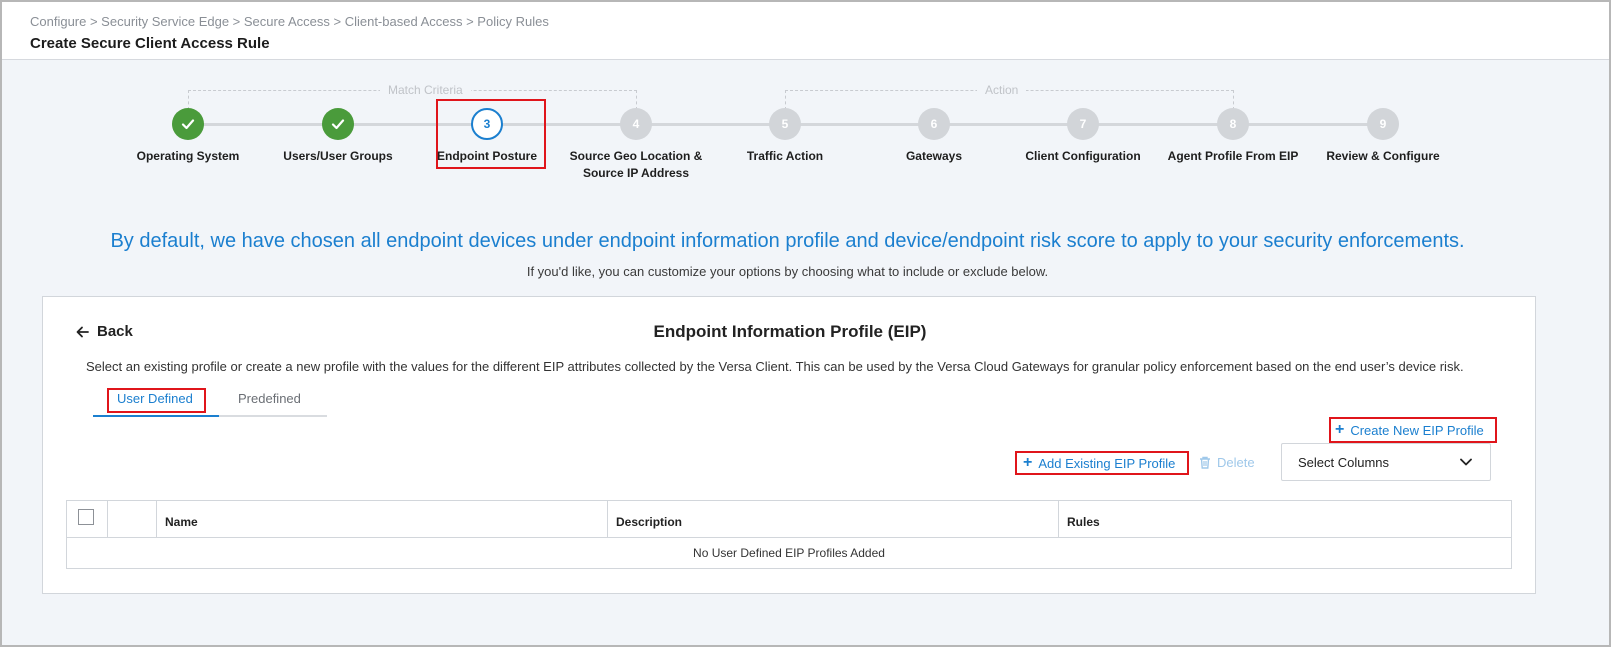 This screenshot has width=1611, height=647. Describe the element at coordinates (1233, 156) in the screenshot. I see `step-8-label: Agent Profile From EIP` at that location.